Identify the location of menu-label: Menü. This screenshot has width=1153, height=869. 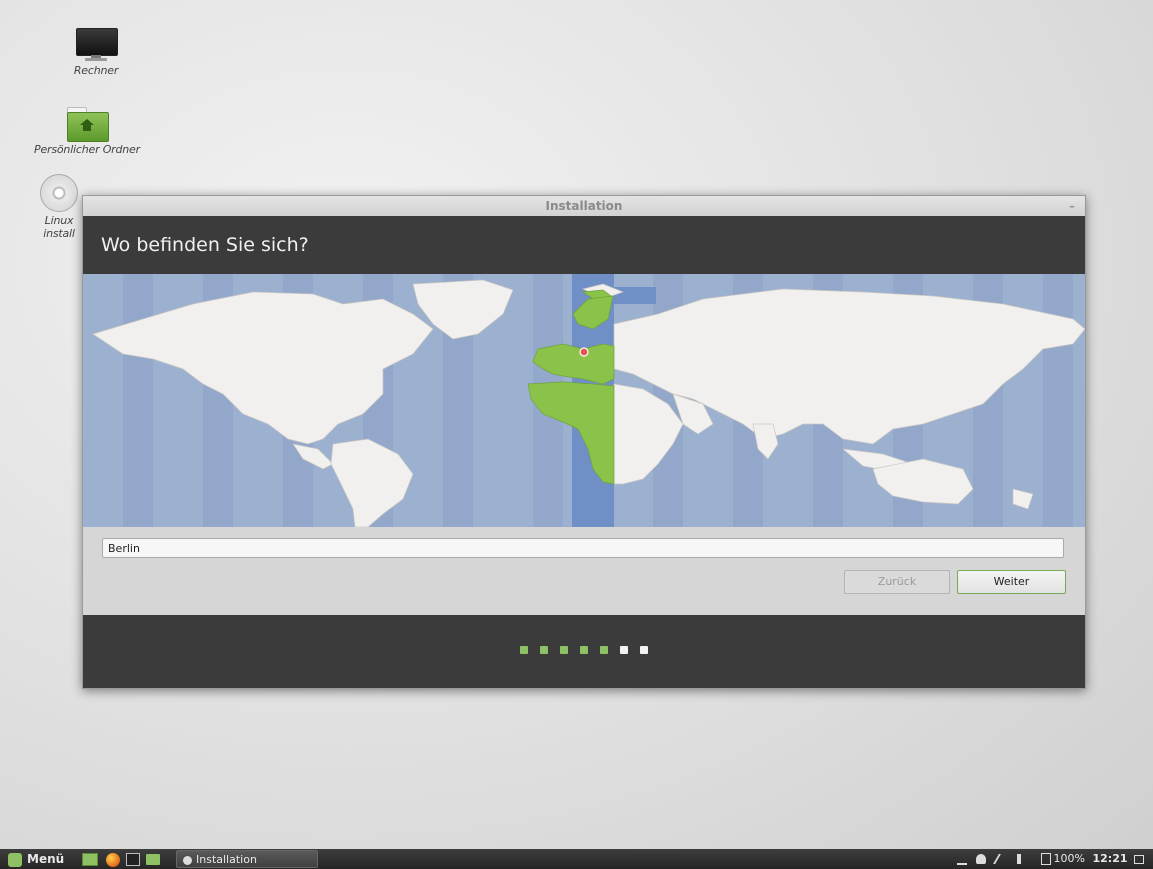
(46, 859).